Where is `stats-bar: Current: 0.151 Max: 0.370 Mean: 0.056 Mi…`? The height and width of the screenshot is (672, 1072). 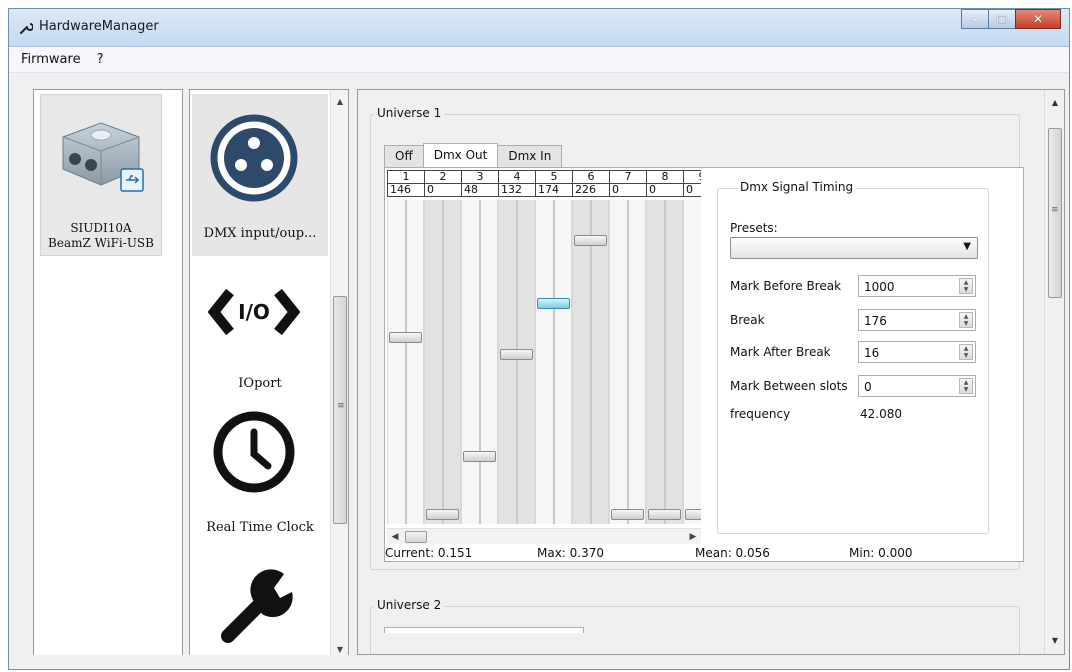 stats-bar: Current: 0.151 Max: 0.370 Mean: 0.056 Mi… is located at coordinates (705, 554).